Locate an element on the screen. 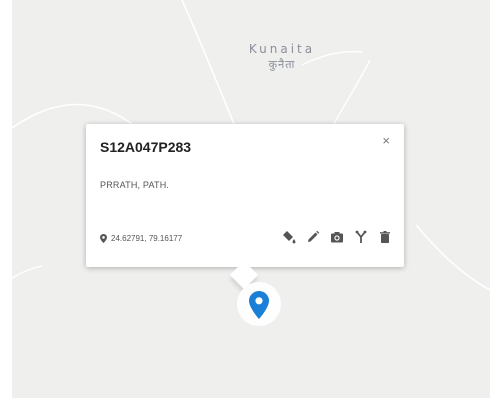  popup-toolbar is located at coordinates (337, 237).